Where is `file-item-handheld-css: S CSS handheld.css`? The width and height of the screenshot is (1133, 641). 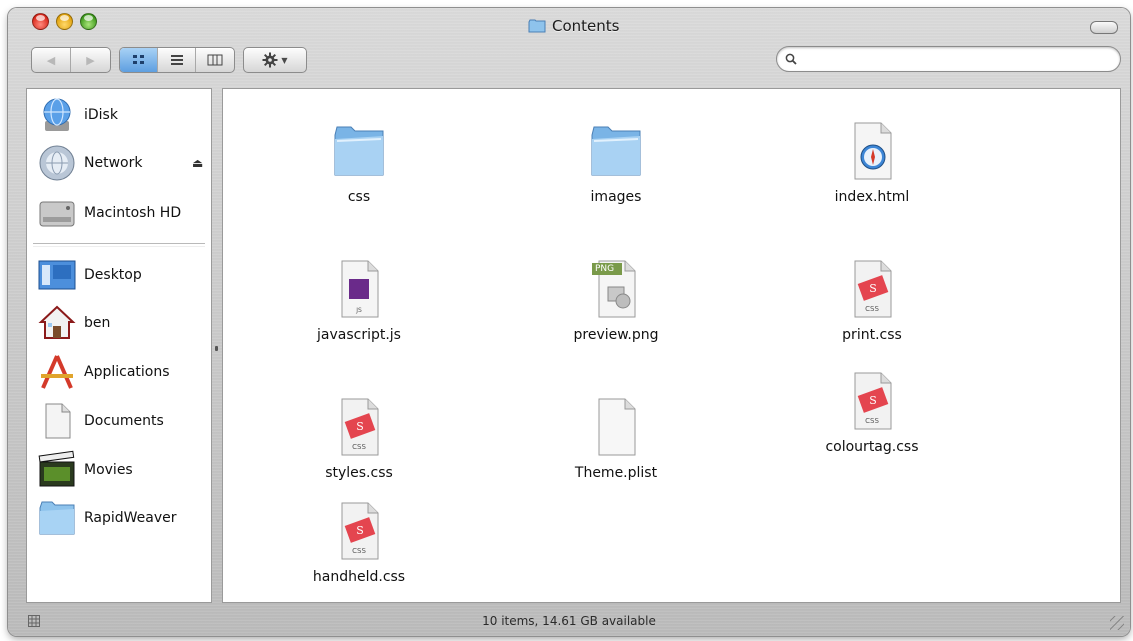
file-item-handheld-css: S CSS handheld.css is located at coordinates (359, 542).